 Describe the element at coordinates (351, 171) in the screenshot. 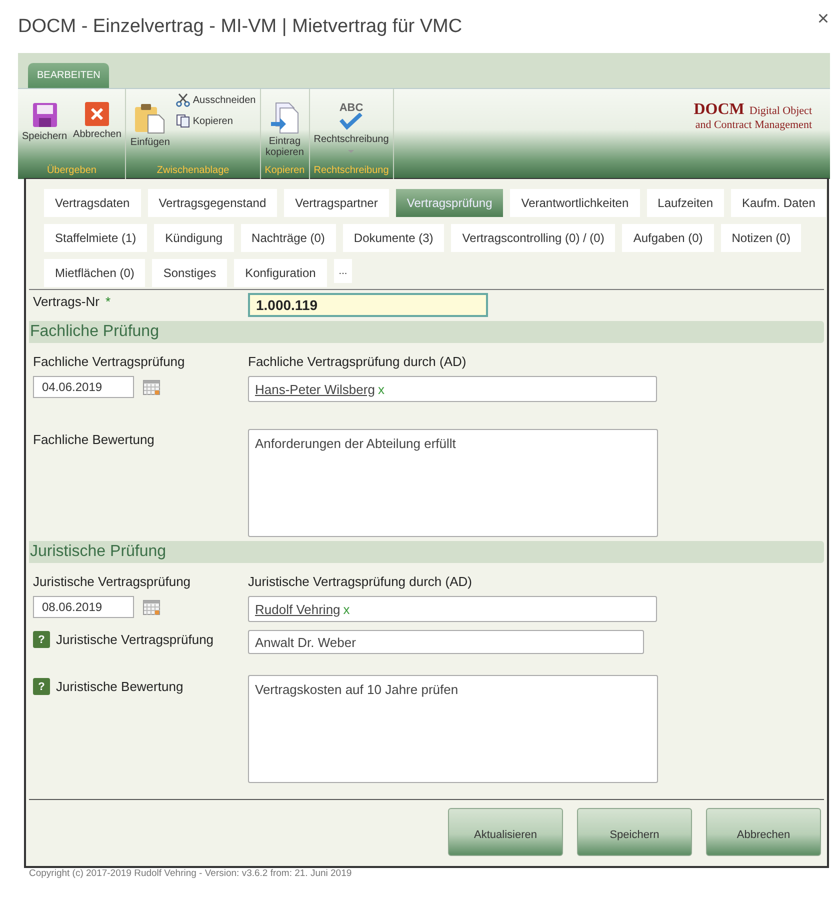

I see `ribbon-group-label: Rechtschreibung` at that location.